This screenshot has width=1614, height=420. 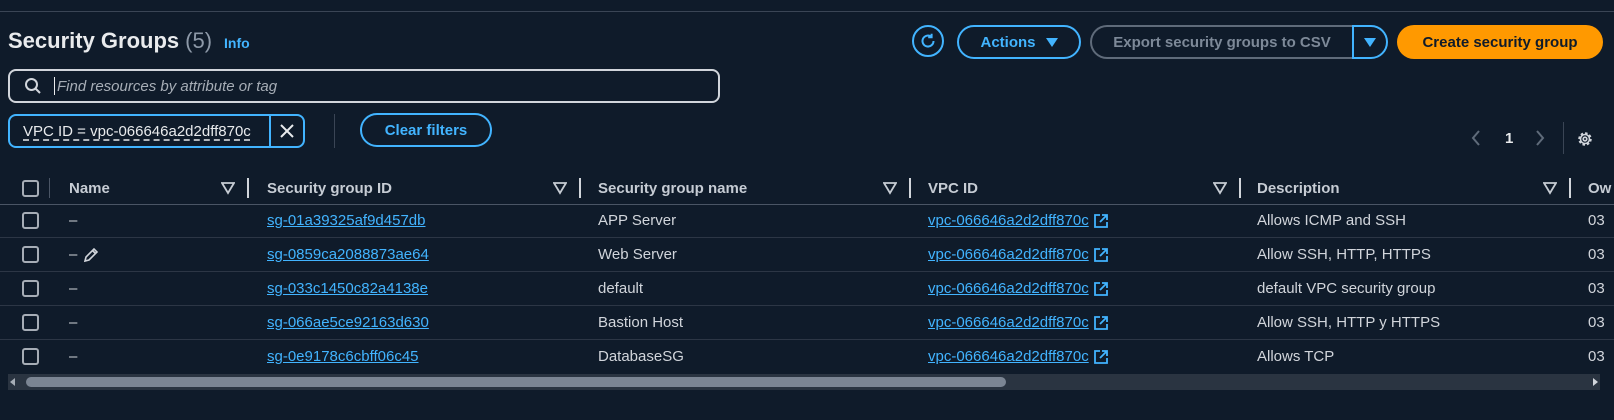 I want to click on info-link: Info, so click(x=237, y=43).